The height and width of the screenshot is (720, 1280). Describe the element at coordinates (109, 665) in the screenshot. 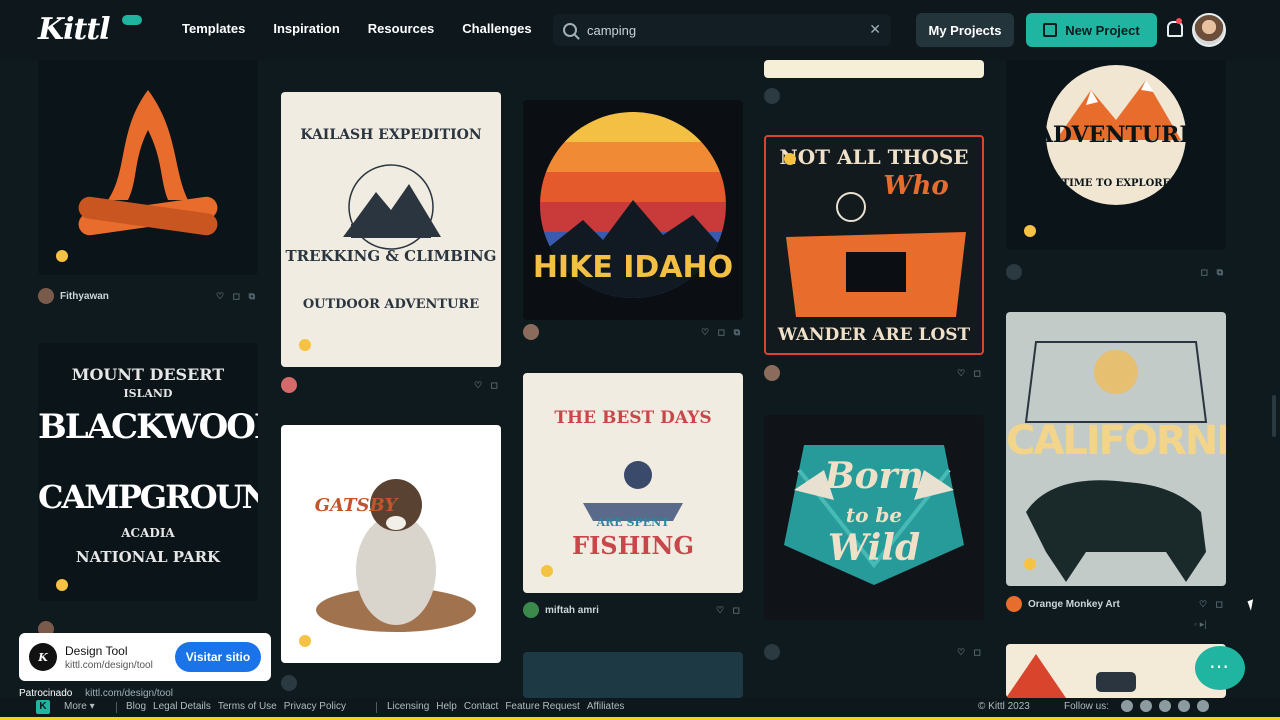

I see `ad-url: kittl.com/design/tool` at that location.